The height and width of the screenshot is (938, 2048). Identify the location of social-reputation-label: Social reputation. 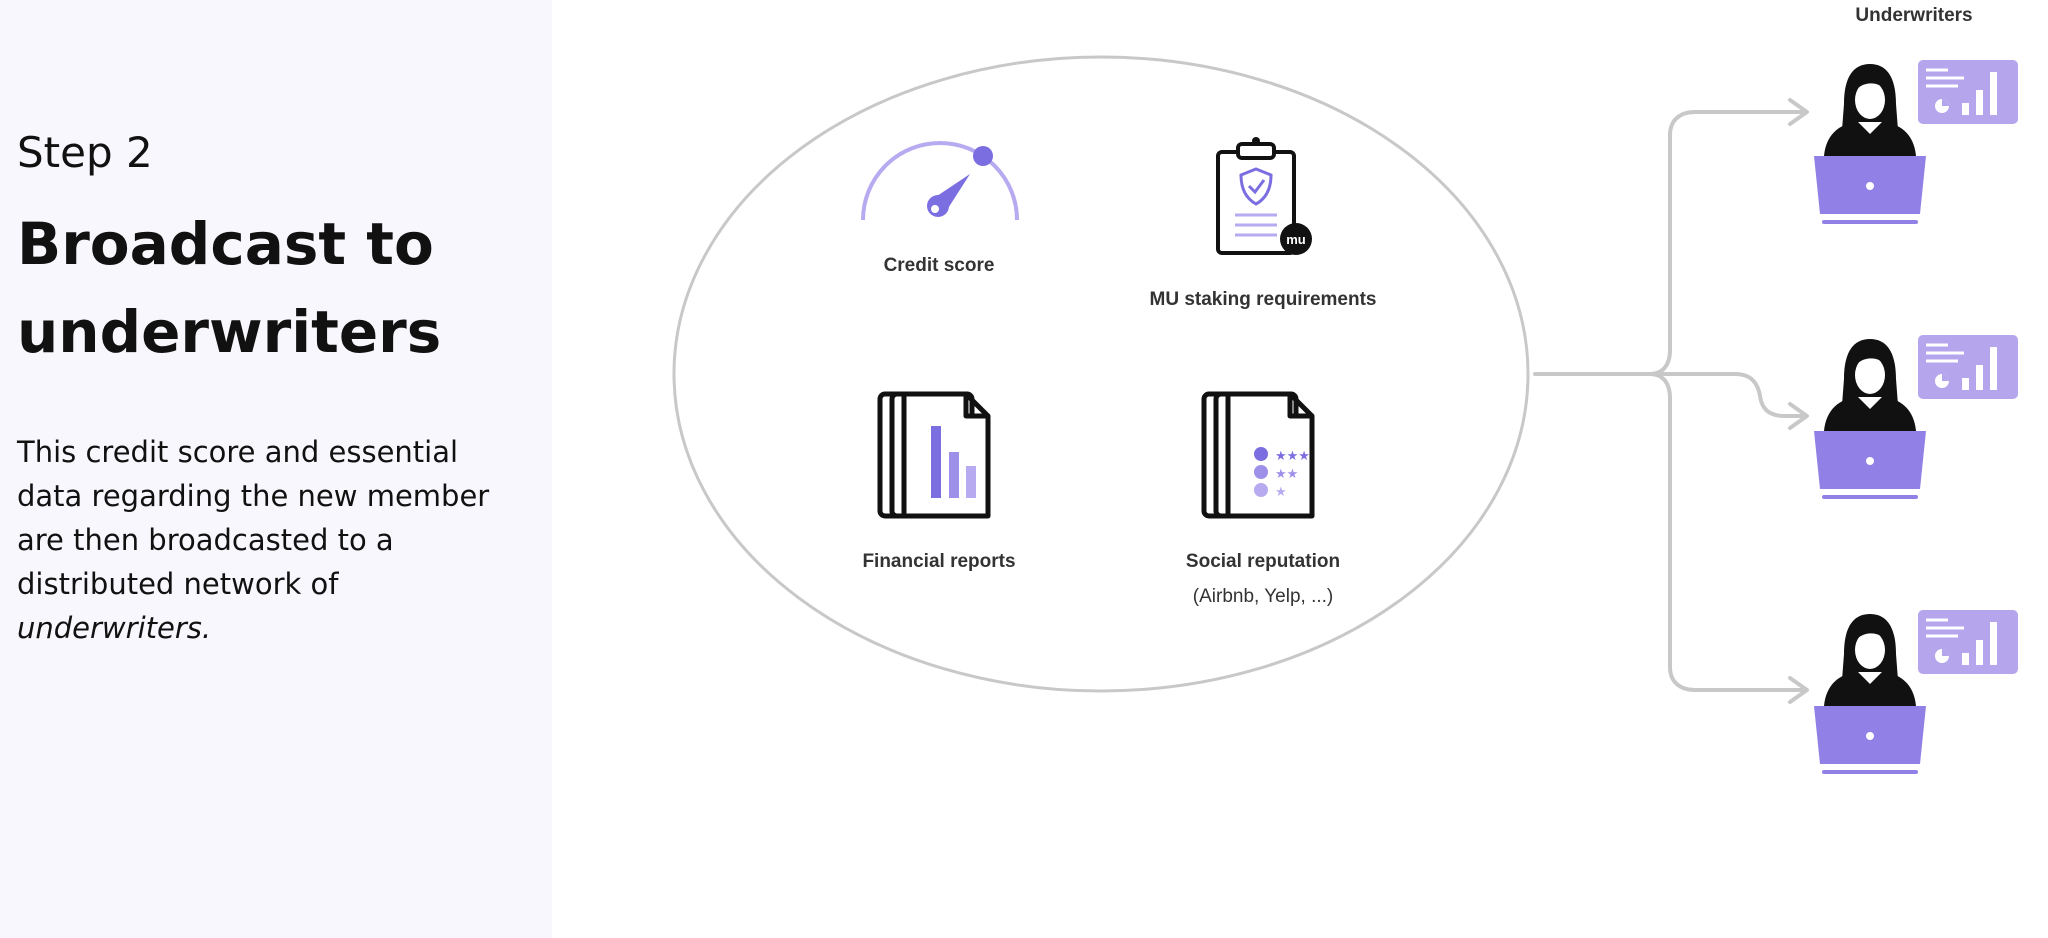
(1263, 561).